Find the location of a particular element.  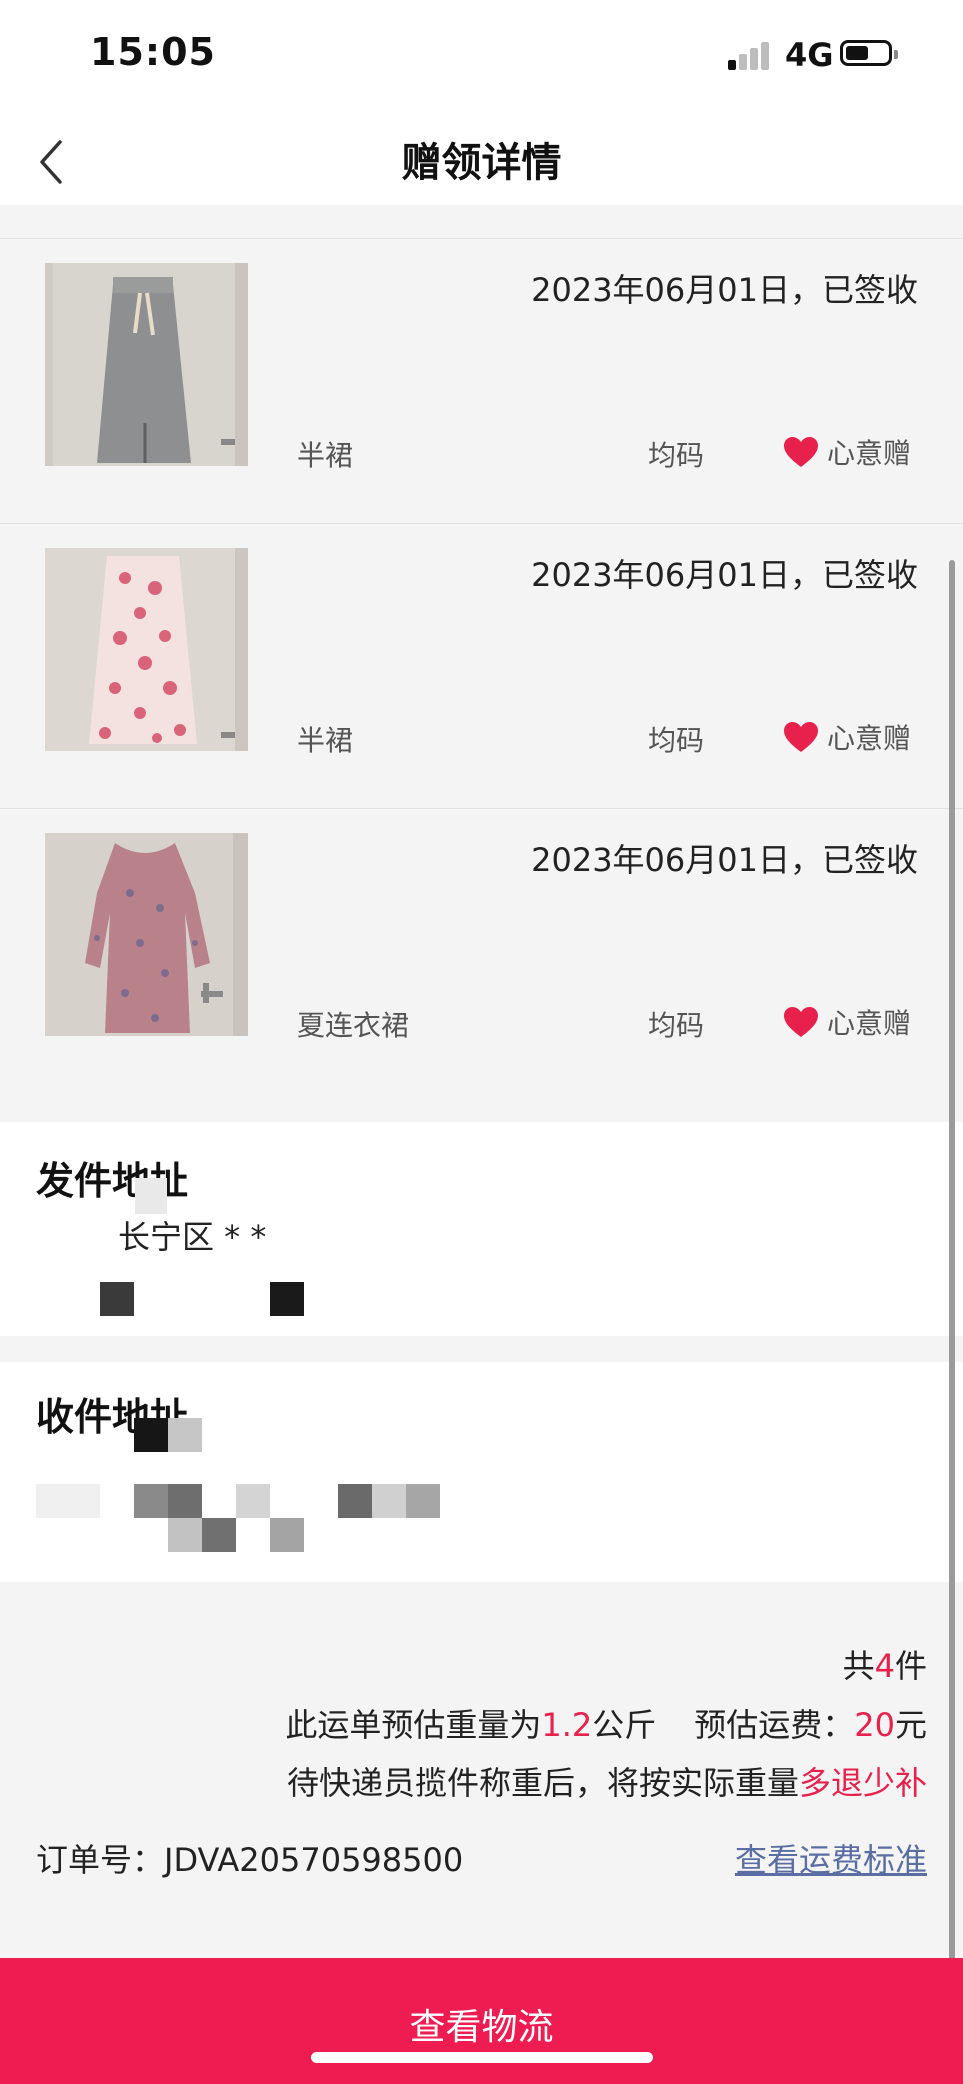

view-logistics-button: 查看物流 is located at coordinates (481, 2021).